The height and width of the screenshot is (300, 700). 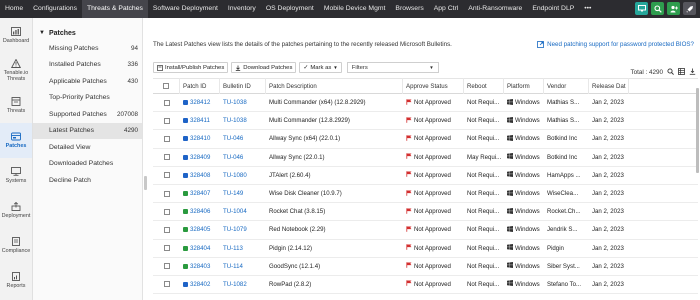 What do you see at coordinates (87, 33) in the screenshot?
I see `submenu-header: ▼ Patches` at bounding box center [87, 33].